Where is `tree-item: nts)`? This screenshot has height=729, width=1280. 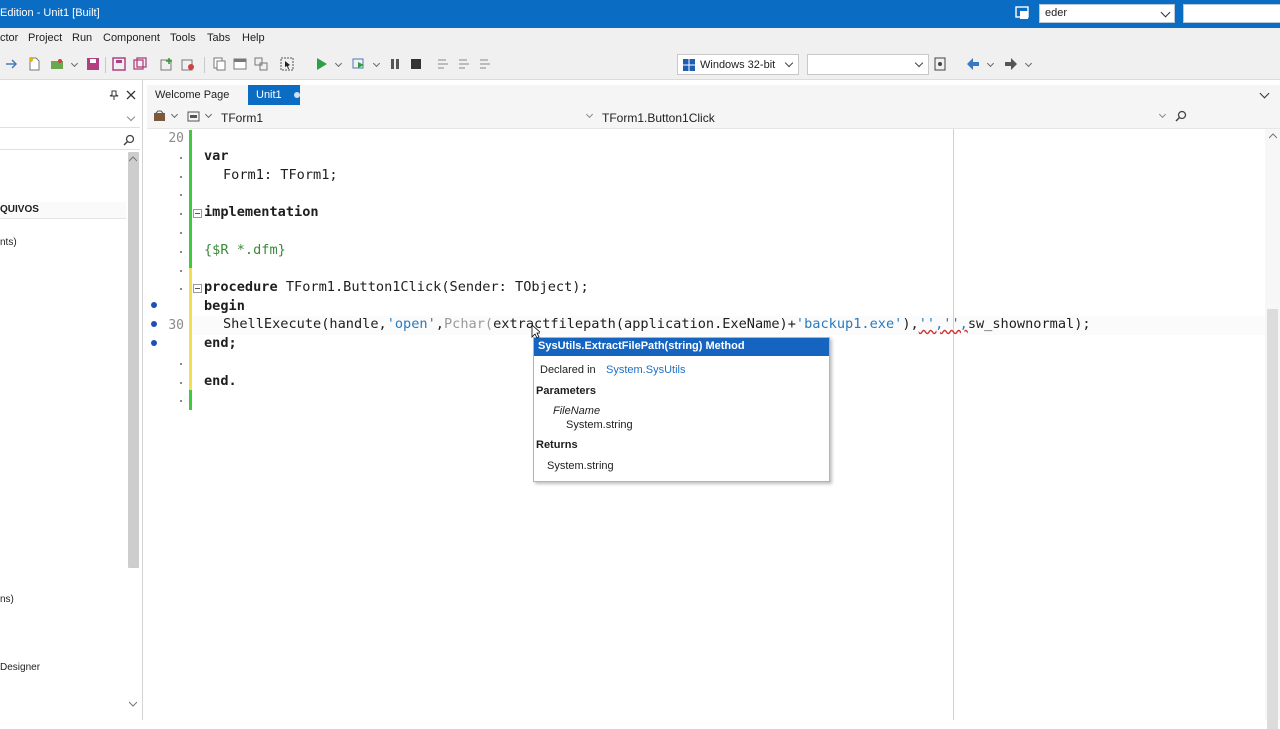
tree-item: nts) is located at coordinates (8, 242).